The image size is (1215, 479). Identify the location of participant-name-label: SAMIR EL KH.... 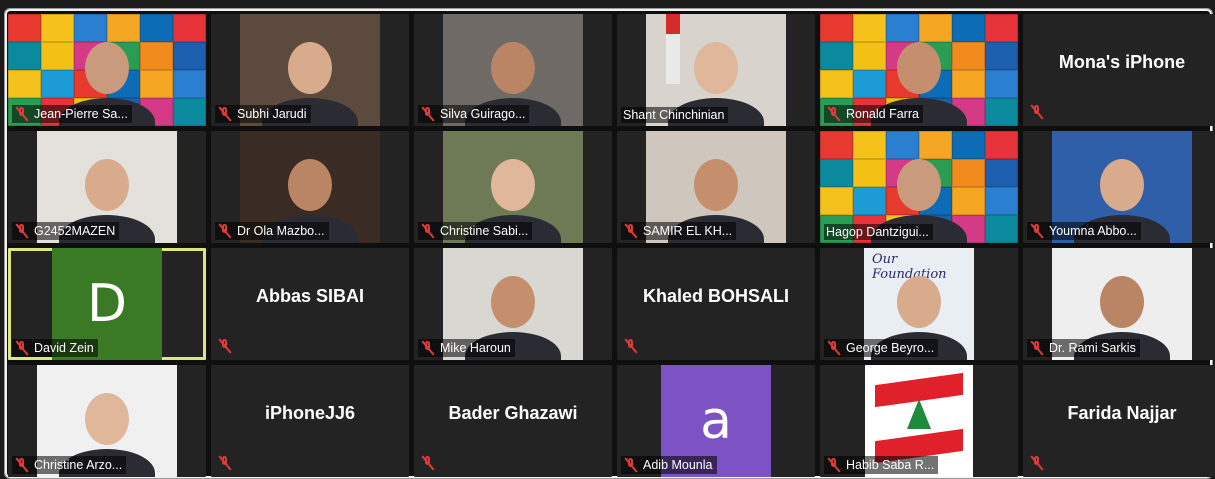
(679, 231).